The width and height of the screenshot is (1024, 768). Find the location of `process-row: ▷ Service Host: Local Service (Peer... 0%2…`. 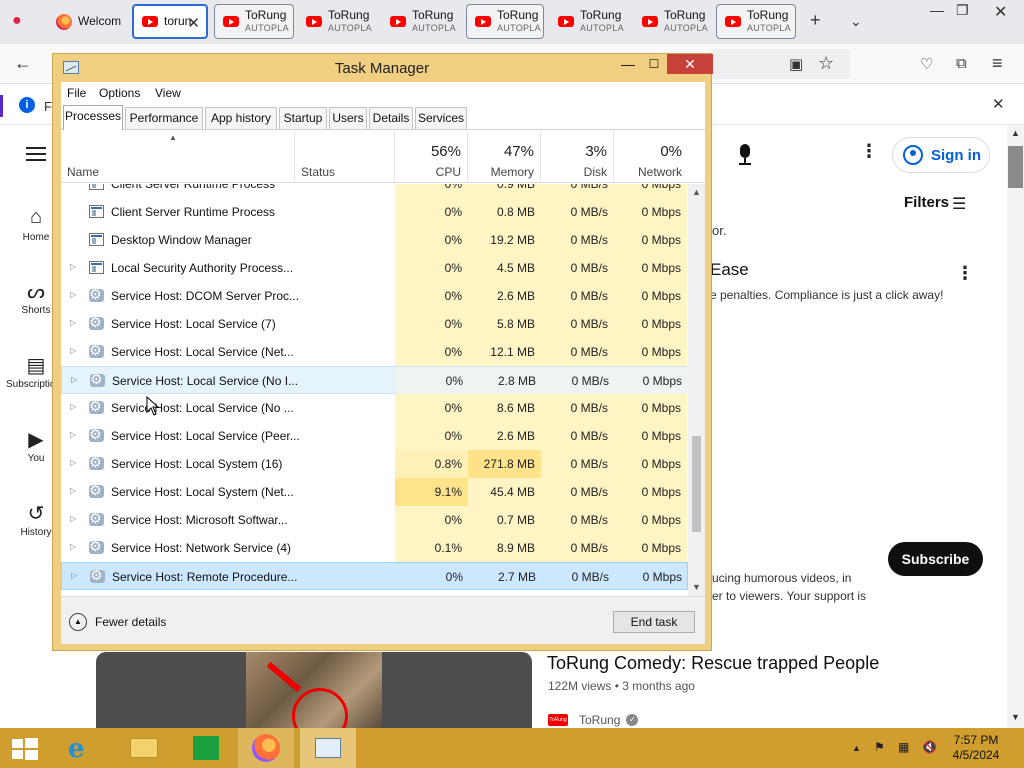

process-row: ▷ Service Host: Local Service (Peer... 0%2… is located at coordinates (374, 436).